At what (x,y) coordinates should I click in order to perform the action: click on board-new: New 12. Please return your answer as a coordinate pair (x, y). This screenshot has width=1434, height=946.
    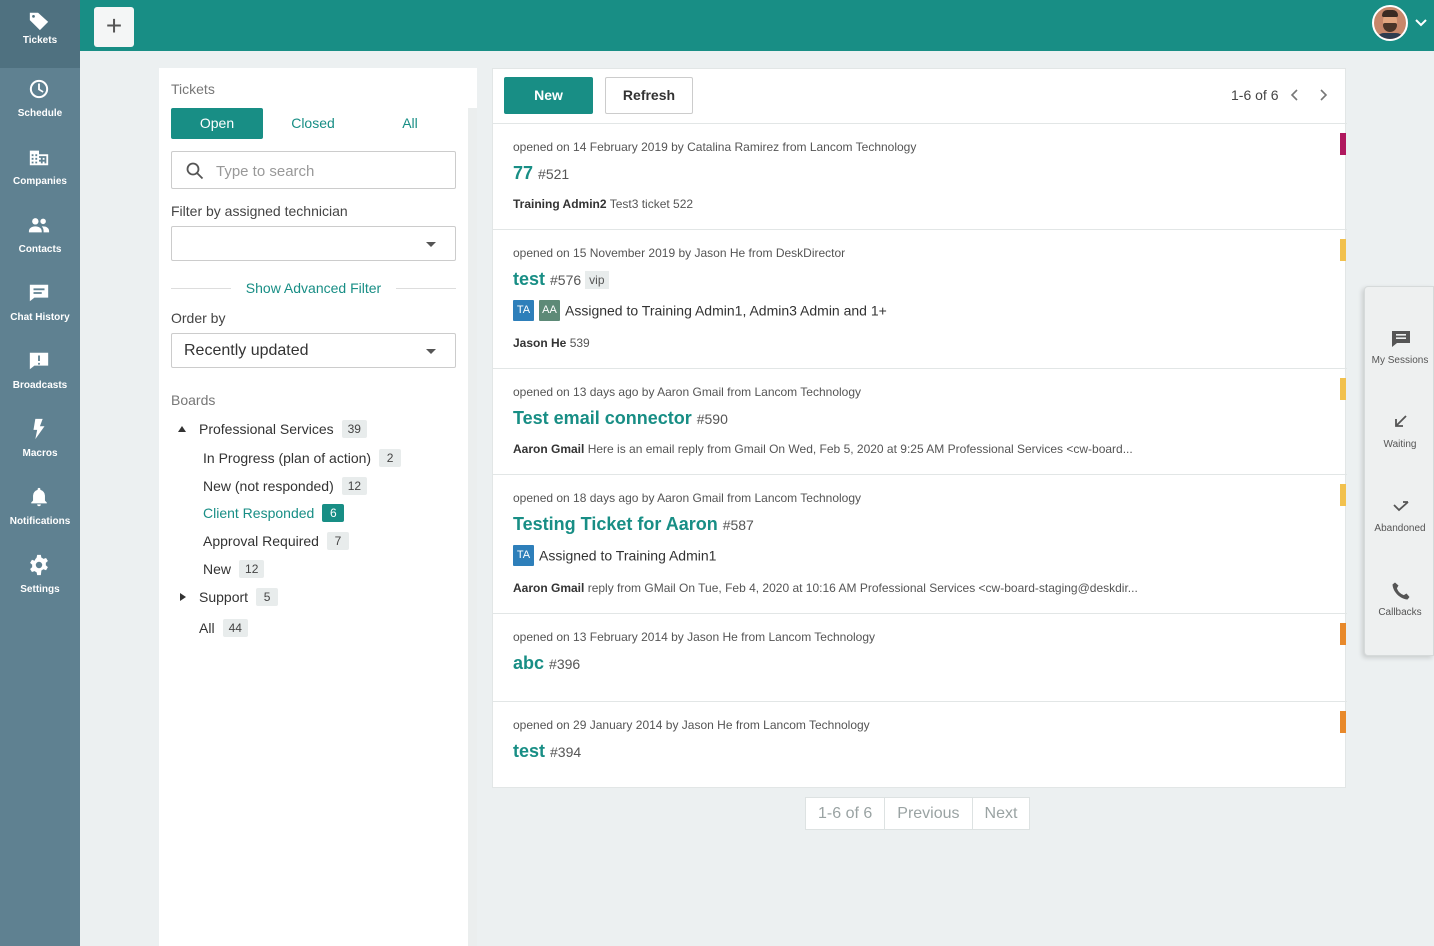
    Looking at the image, I should click on (234, 570).